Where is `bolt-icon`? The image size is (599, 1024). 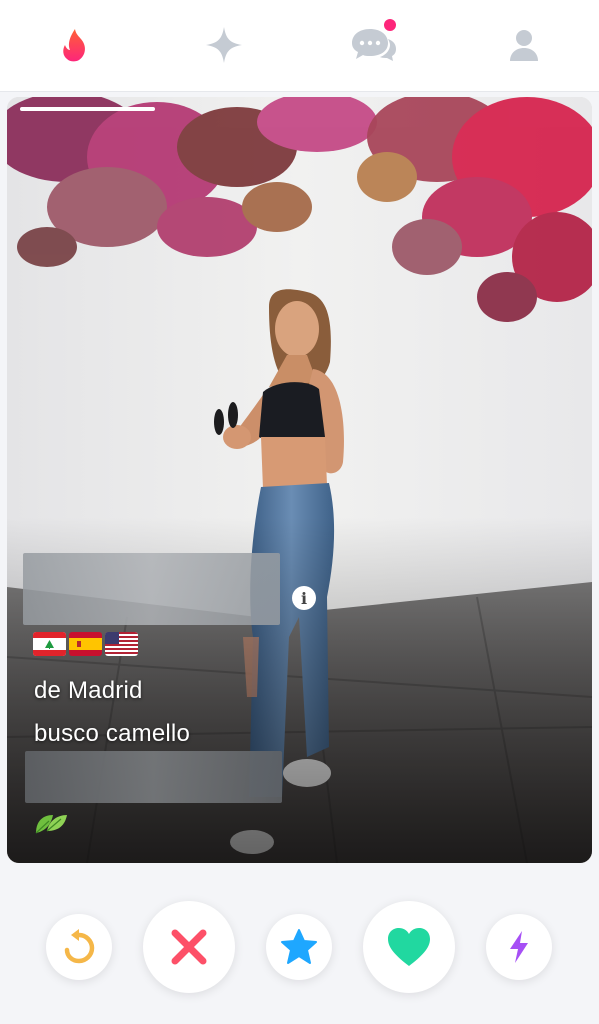
bolt-icon is located at coordinates (519, 947).